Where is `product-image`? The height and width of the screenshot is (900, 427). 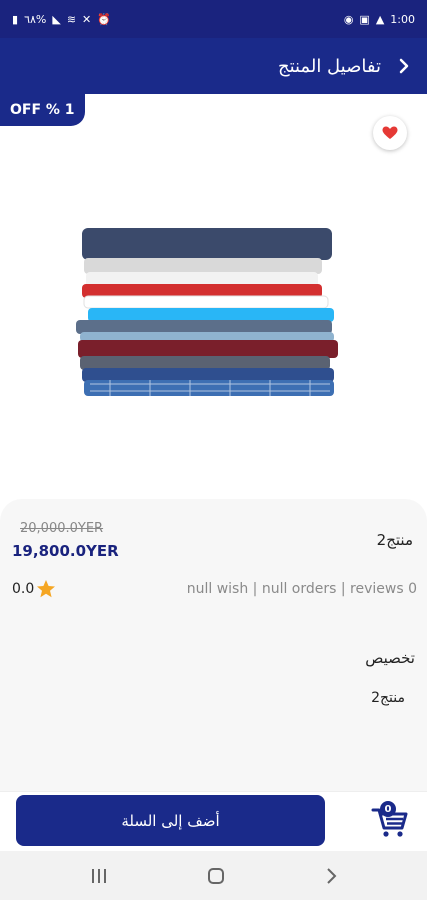 product-image is located at coordinates (207, 312).